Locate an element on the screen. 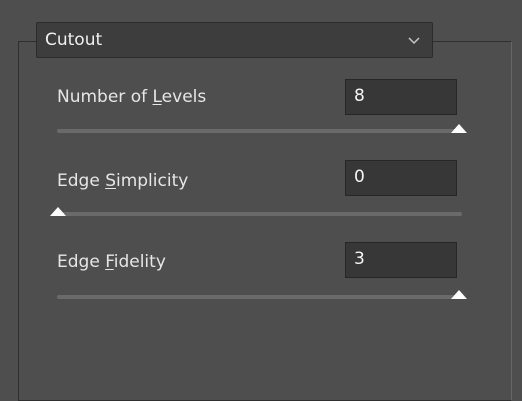 The height and width of the screenshot is (401, 522). chevron-down-icon is located at coordinates (414, 41).